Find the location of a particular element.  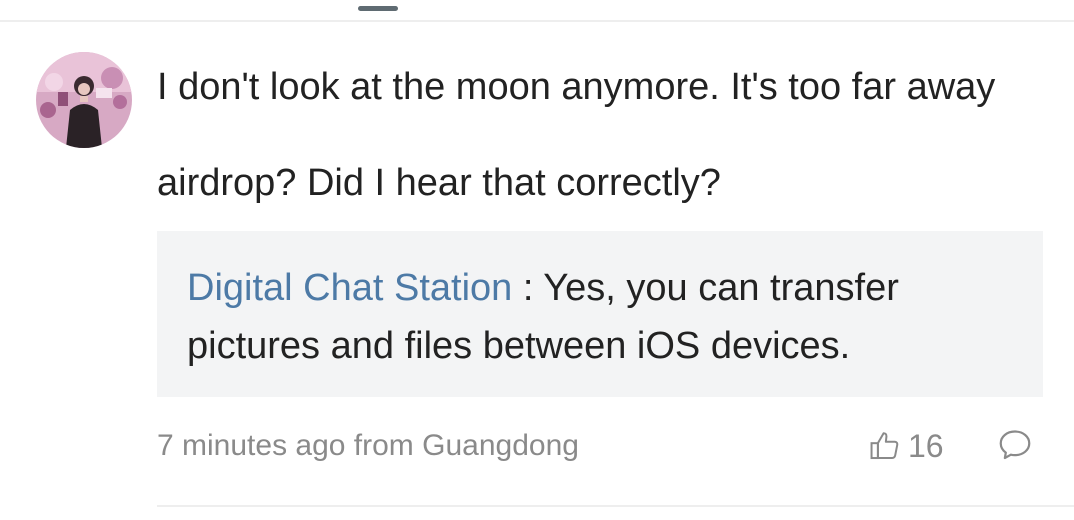

bottom-divider is located at coordinates (615, 506).